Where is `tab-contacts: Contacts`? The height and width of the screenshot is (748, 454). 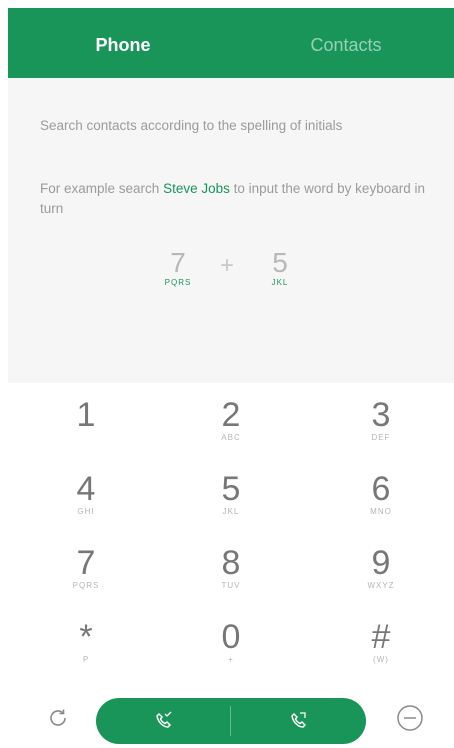 tab-contacts: Contacts is located at coordinates (346, 43).